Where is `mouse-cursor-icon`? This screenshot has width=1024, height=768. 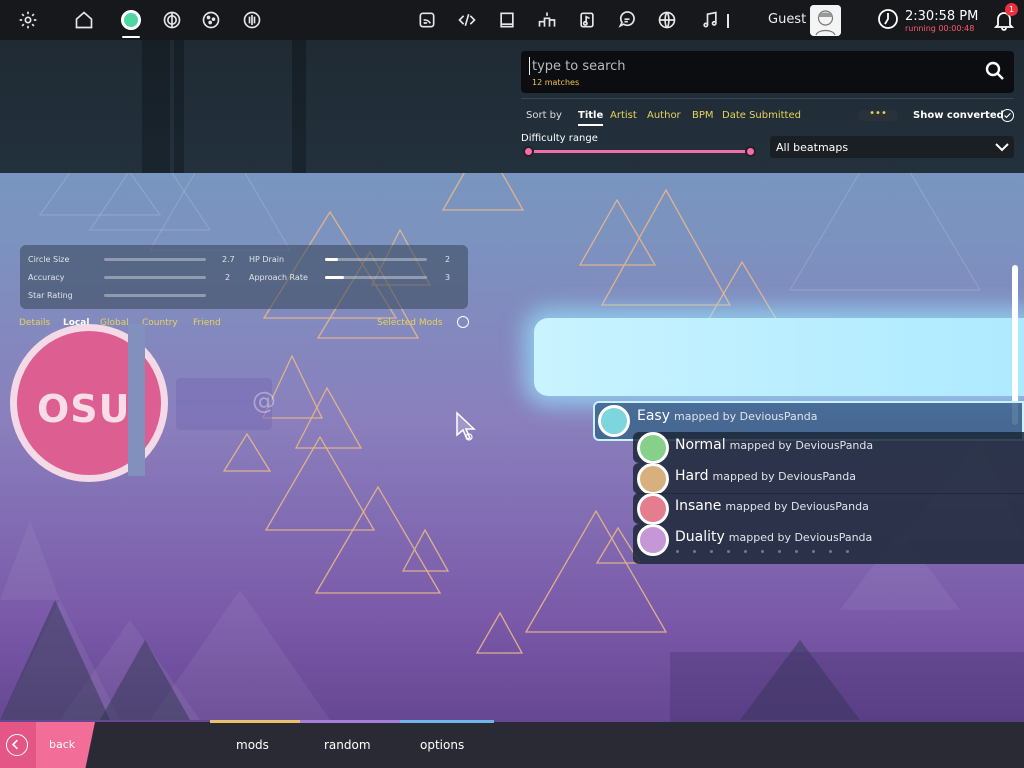 mouse-cursor-icon is located at coordinates (466, 426).